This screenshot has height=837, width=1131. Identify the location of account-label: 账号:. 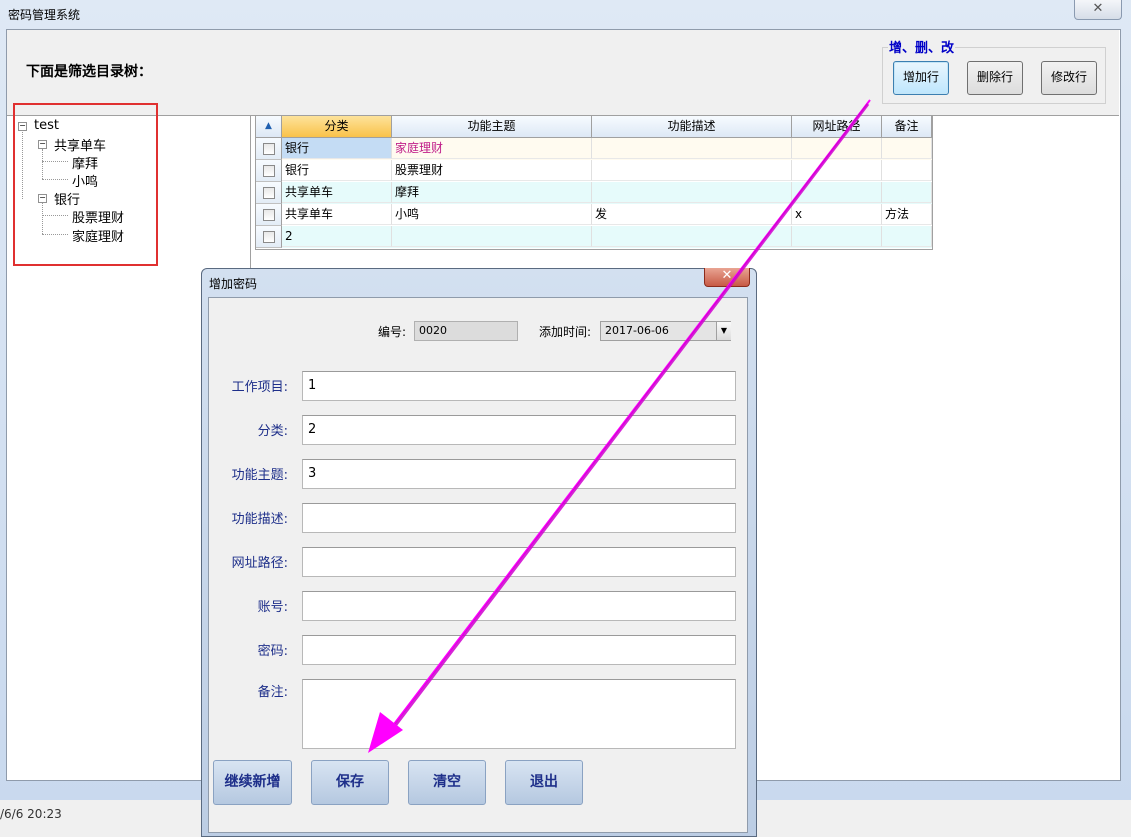
(272, 607).